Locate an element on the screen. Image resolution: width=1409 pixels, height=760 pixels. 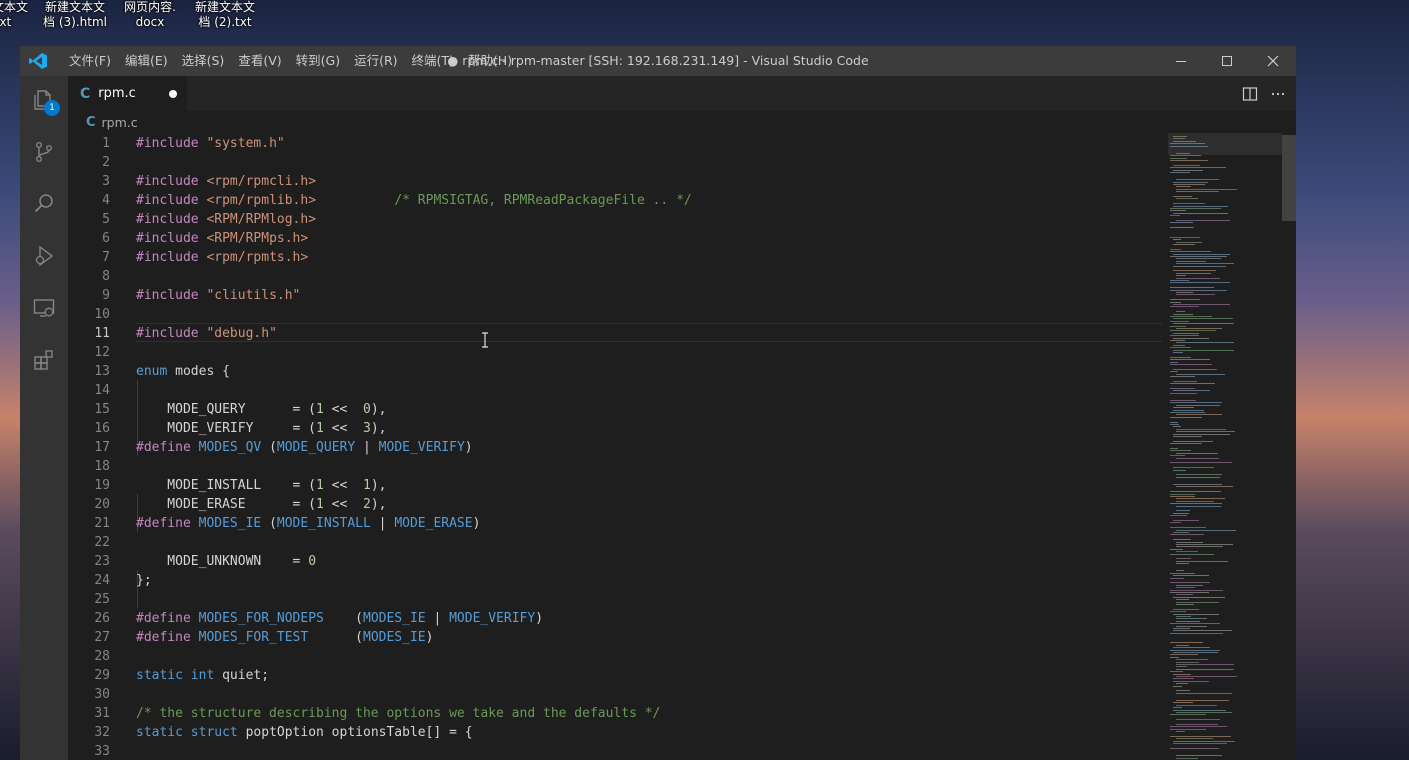
code-line: 25 is located at coordinates (616, 599).